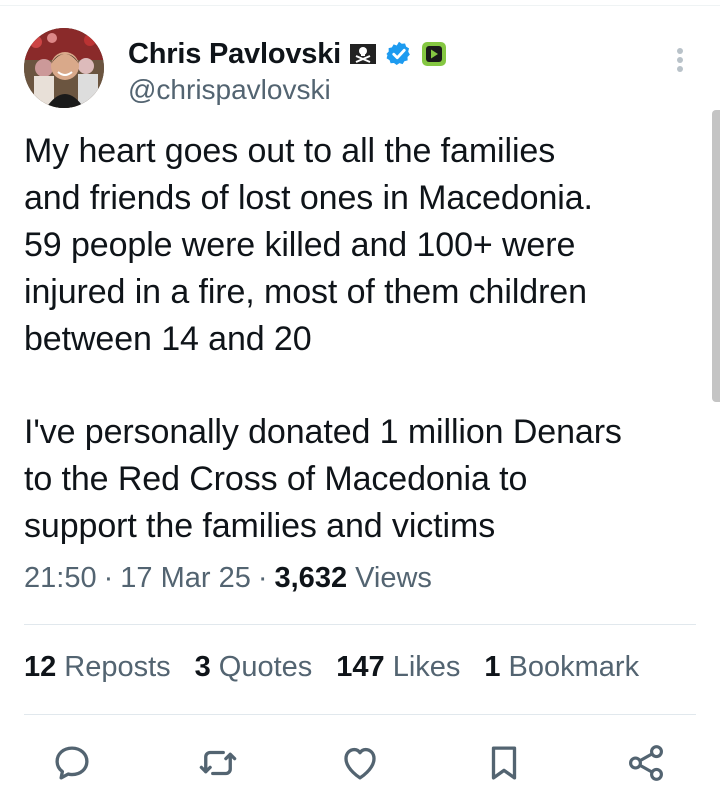 The image size is (720, 804). Describe the element at coordinates (426, 667) in the screenshot. I see `likes-label: Likes` at that location.